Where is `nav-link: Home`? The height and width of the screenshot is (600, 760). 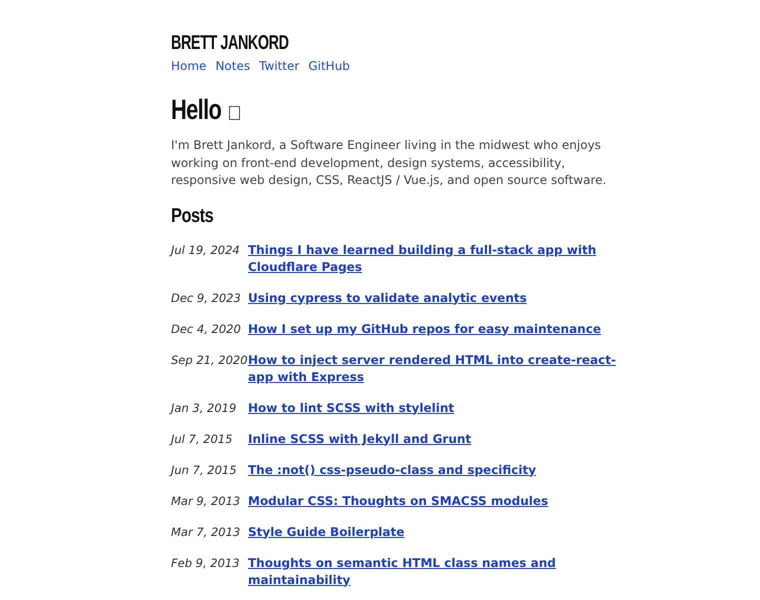
nav-link: Home is located at coordinates (188, 66).